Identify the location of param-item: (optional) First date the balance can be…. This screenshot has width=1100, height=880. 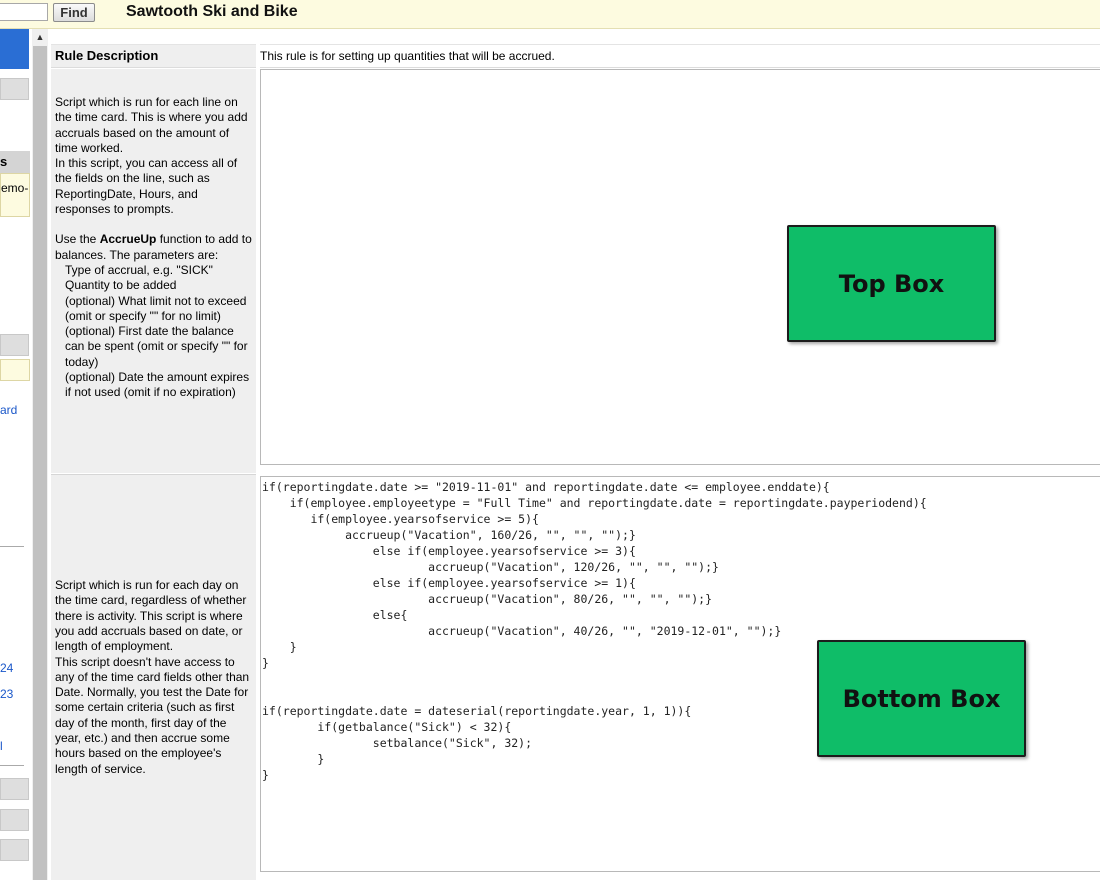
(156, 346).